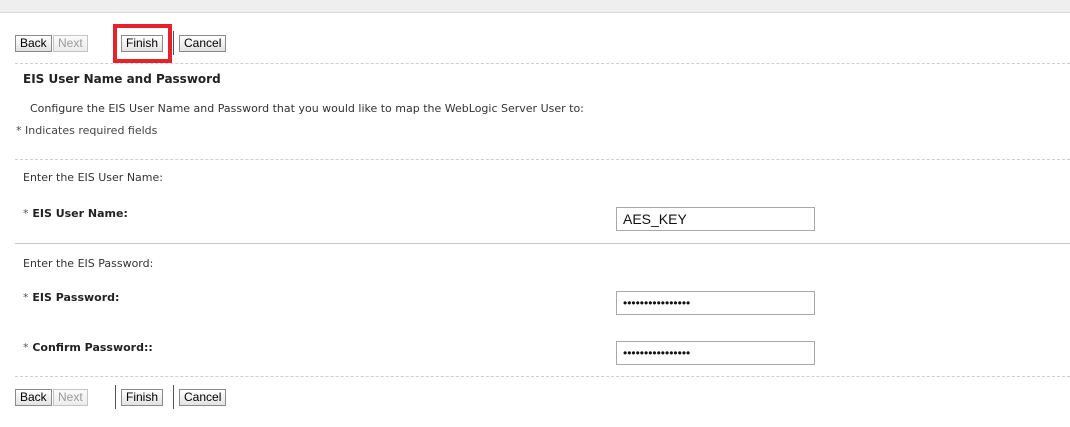 The height and width of the screenshot is (427, 1070). Describe the element at coordinates (88, 263) in the screenshot. I see `password-prompt: Enter the EIS Password:` at that location.